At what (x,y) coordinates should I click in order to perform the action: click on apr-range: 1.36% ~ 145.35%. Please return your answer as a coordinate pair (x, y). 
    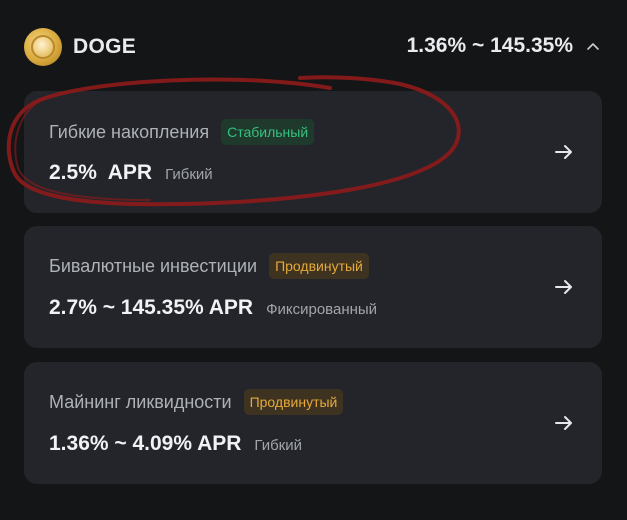
    Looking at the image, I should click on (489, 45).